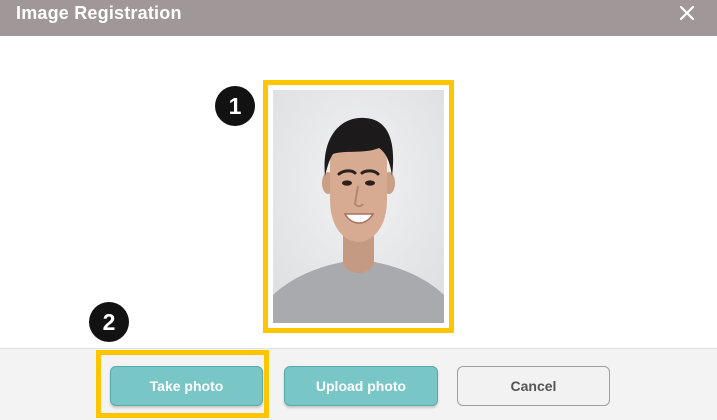 The image size is (717, 420). What do you see at coordinates (109, 322) in the screenshot?
I see `step-marker-2: 2` at bounding box center [109, 322].